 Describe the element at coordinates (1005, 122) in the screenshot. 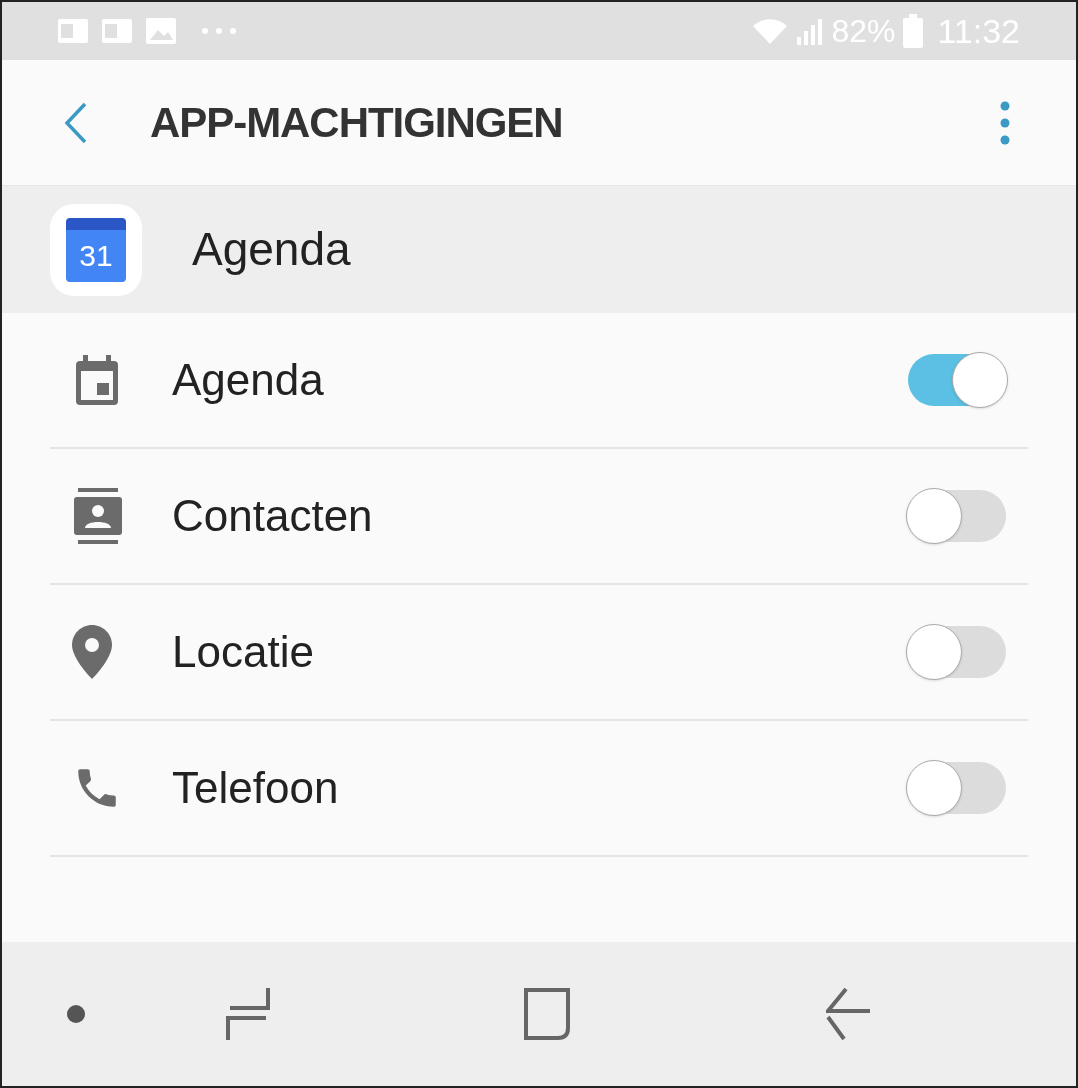

I see `more-vertical-icon` at that location.